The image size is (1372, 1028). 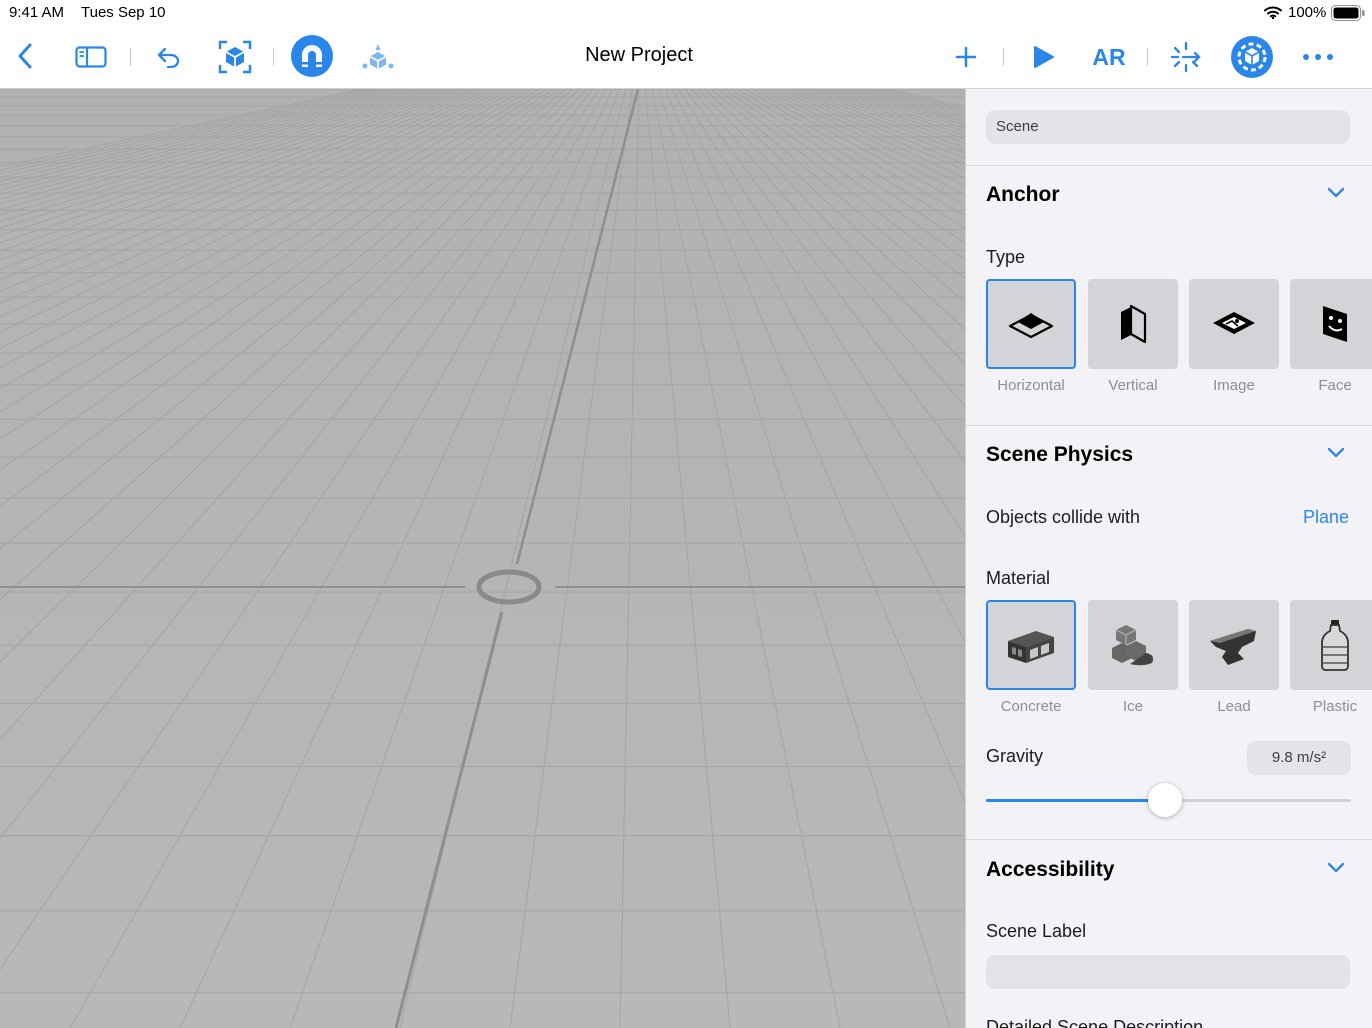 What do you see at coordinates (1307, 12) in the screenshot?
I see `battery-percent: 100%` at bounding box center [1307, 12].